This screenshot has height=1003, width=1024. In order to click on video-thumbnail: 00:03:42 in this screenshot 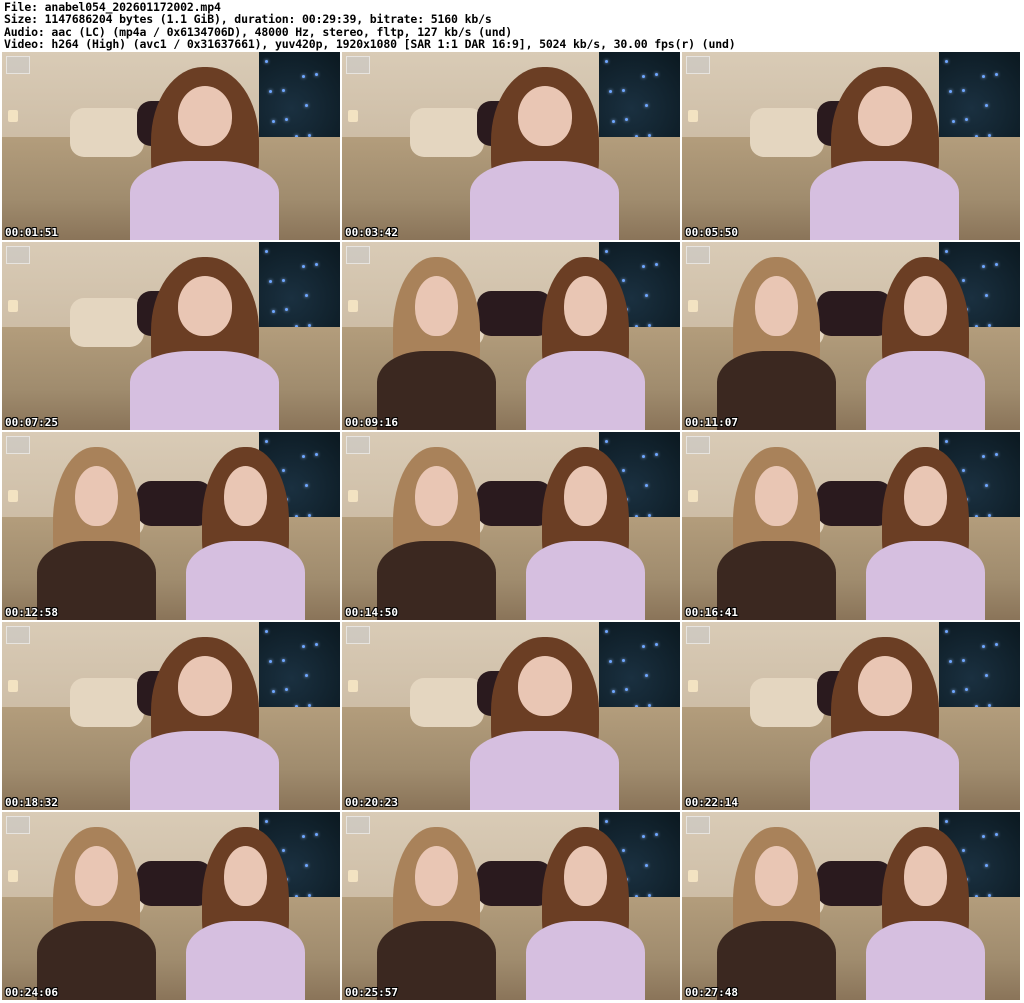, I will do `click(511, 146)`.